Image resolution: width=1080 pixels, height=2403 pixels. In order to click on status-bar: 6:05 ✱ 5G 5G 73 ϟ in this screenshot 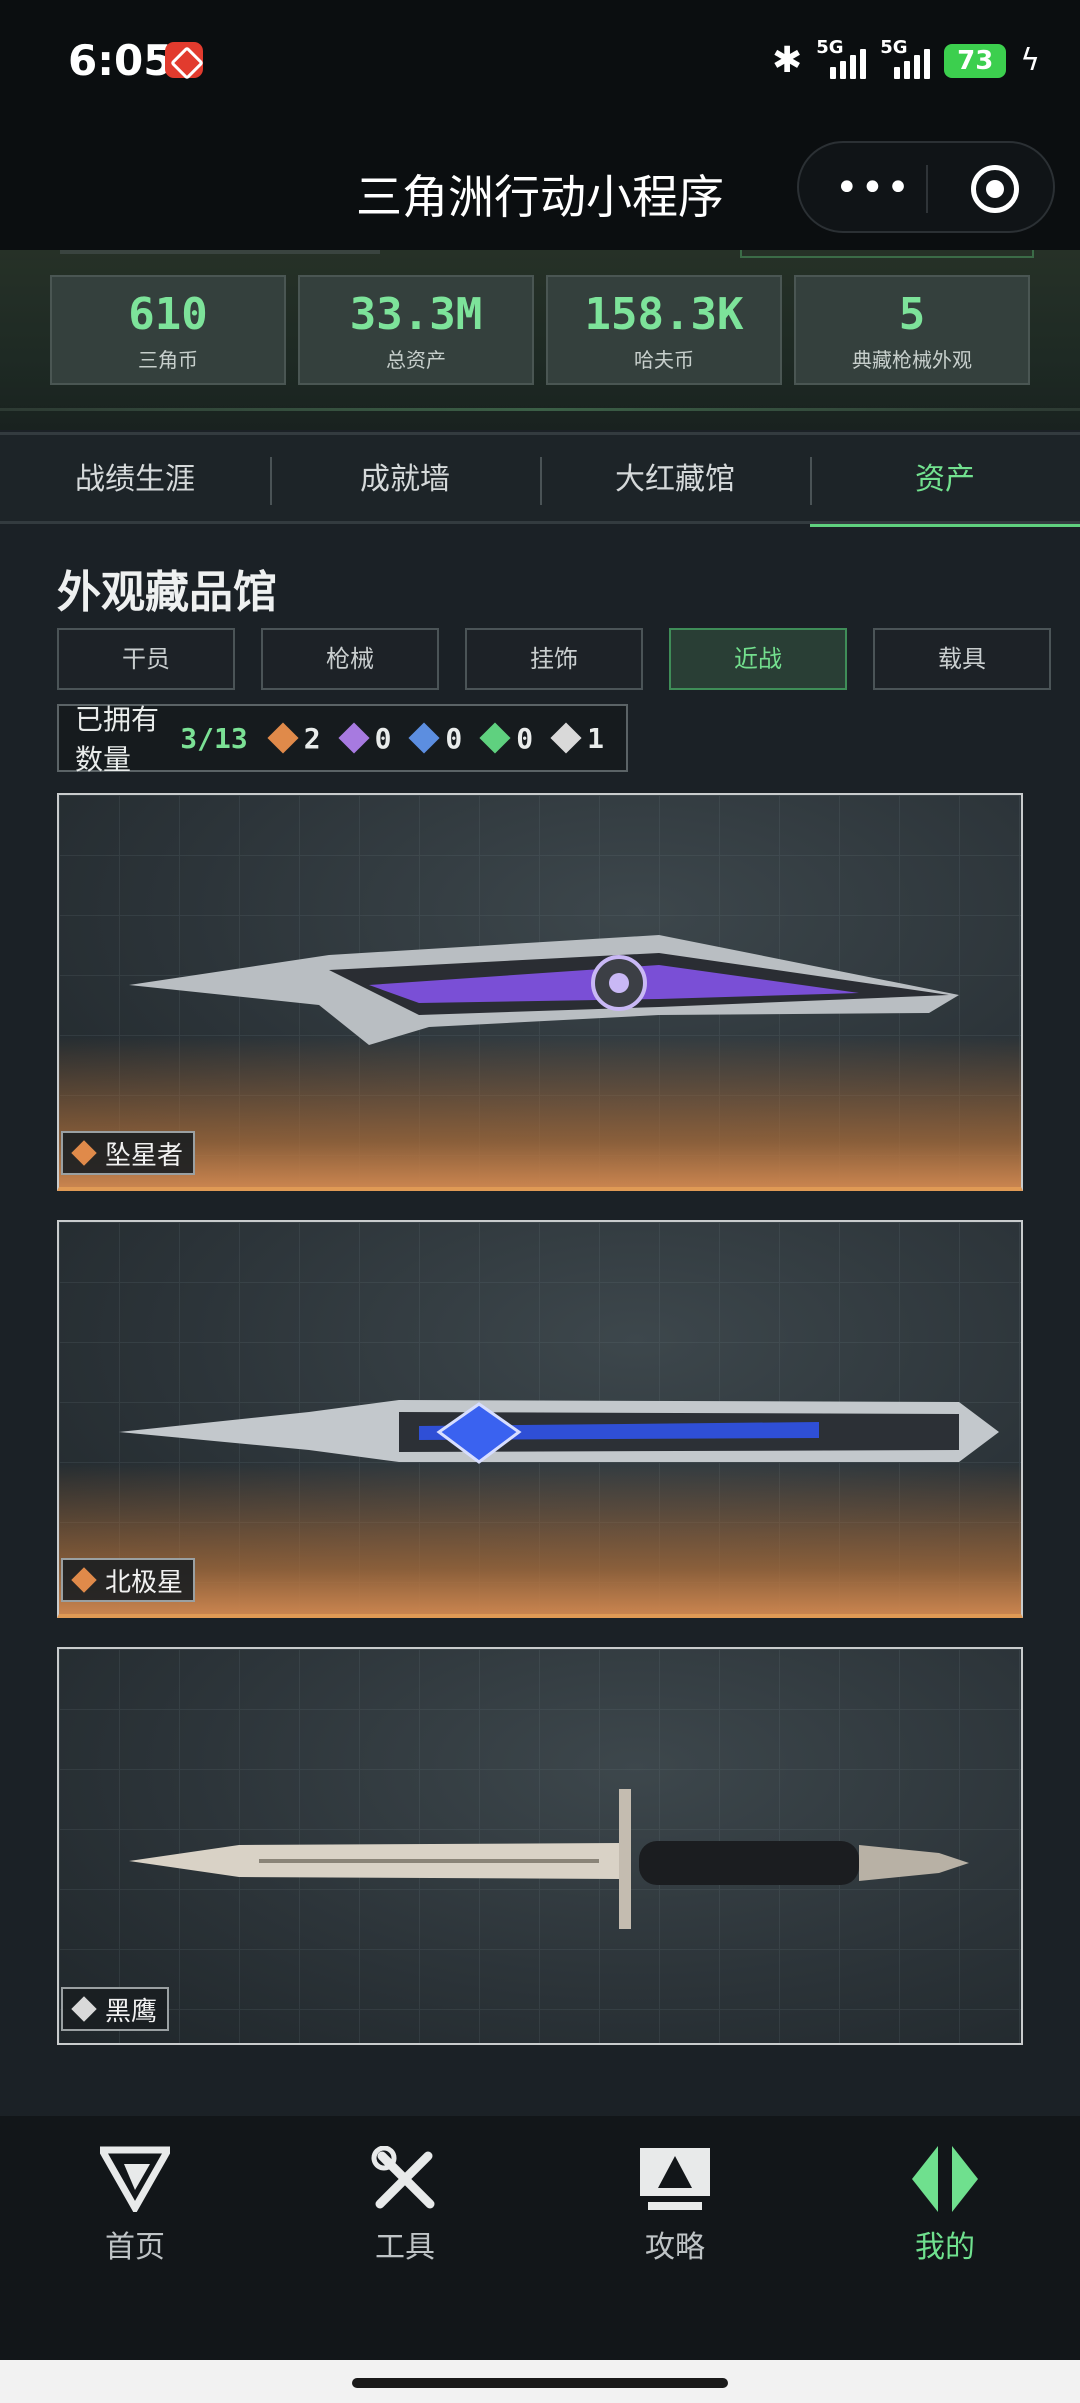, I will do `click(540, 62)`.